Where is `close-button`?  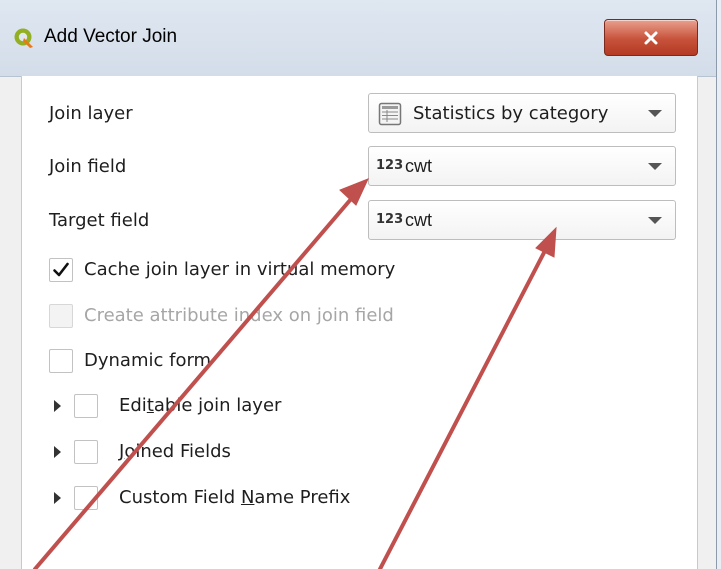 close-button is located at coordinates (651, 37).